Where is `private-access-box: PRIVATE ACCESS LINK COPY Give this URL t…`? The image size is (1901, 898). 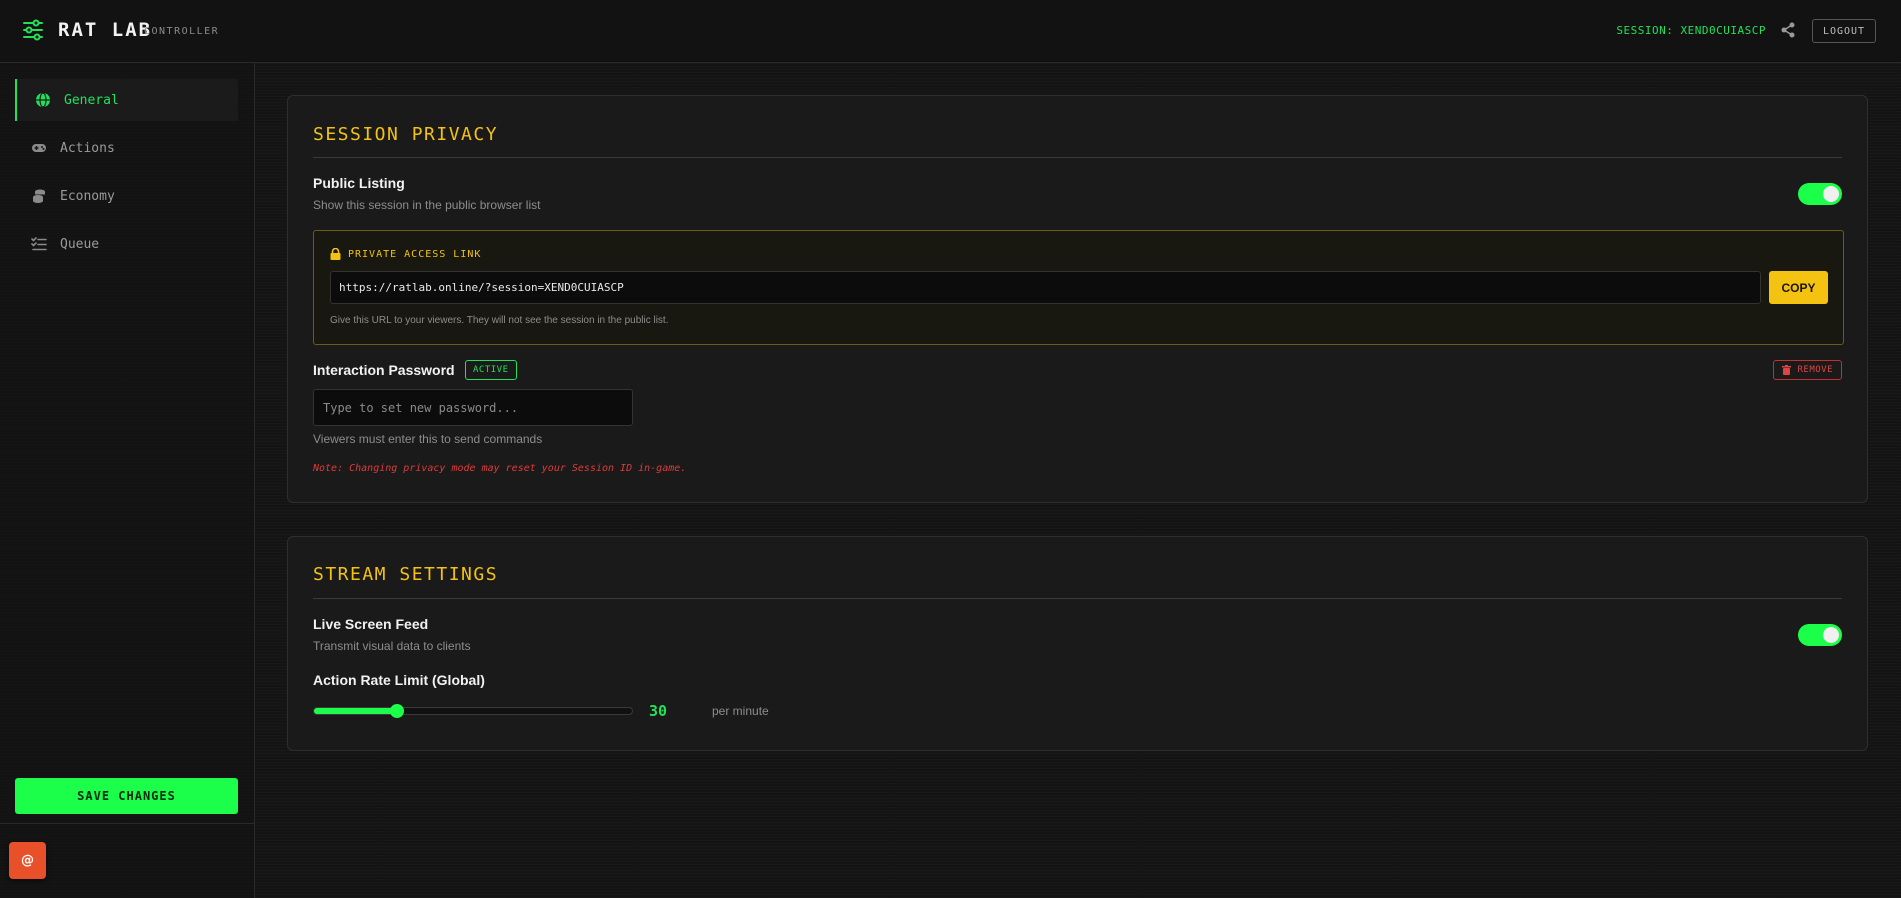
private-access-box: PRIVATE ACCESS LINK COPY Give this URL t… is located at coordinates (1078, 287).